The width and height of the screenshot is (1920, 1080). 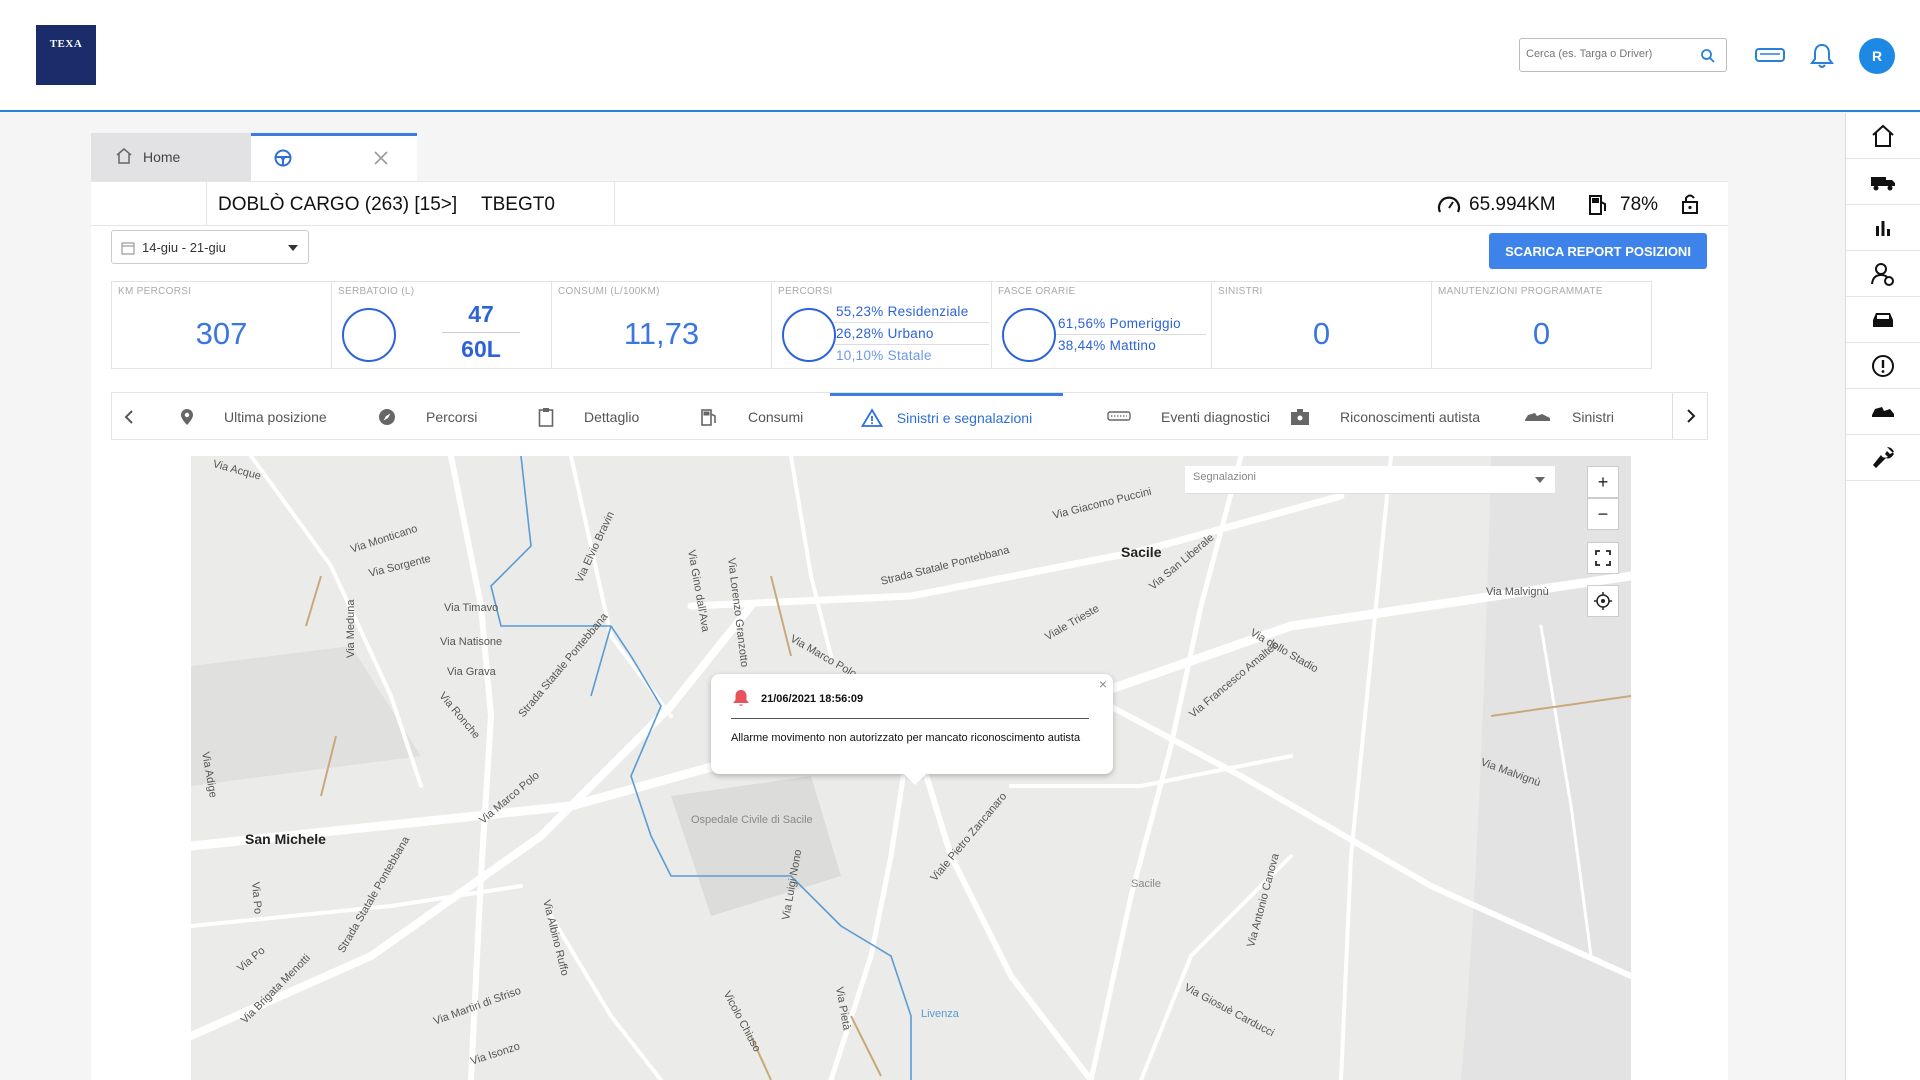 I want to click on stat-card-maintenance: MANUTENZIONI PROGRAMMATE 0, so click(x=1541, y=325).